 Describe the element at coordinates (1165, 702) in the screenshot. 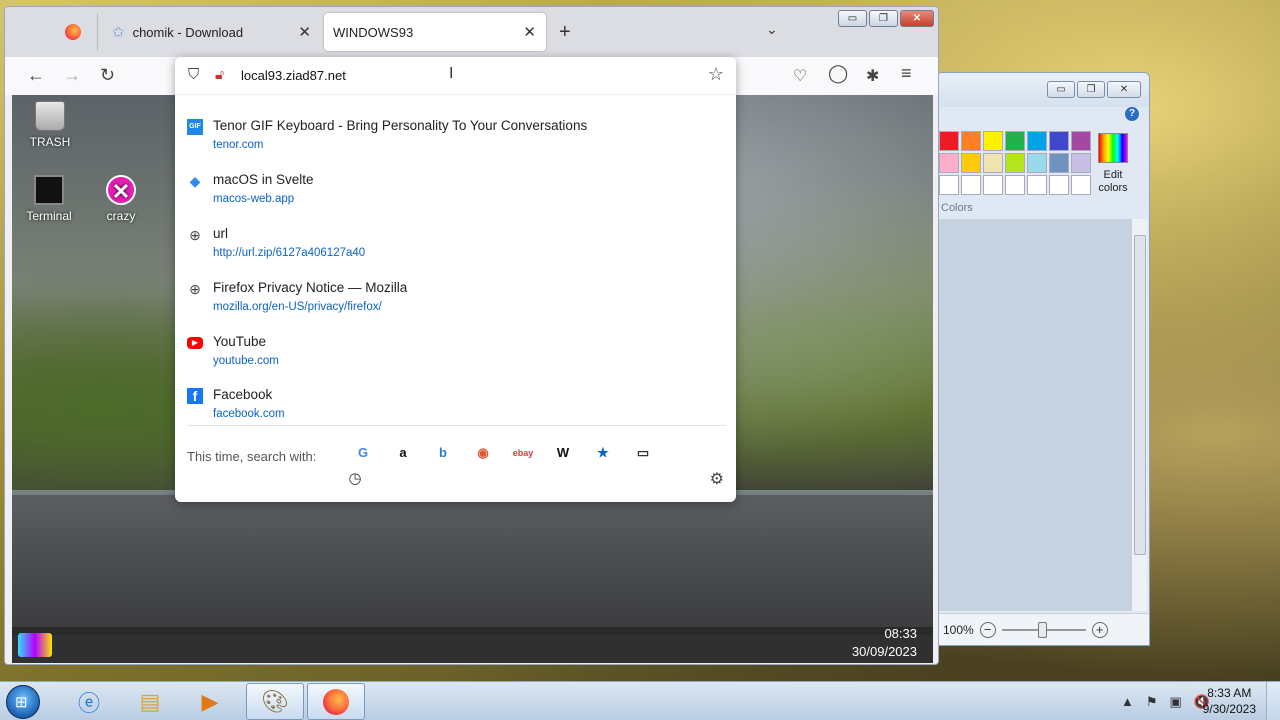

I see `system-tray: ▲ ⚑ ▣ 🔇` at that location.